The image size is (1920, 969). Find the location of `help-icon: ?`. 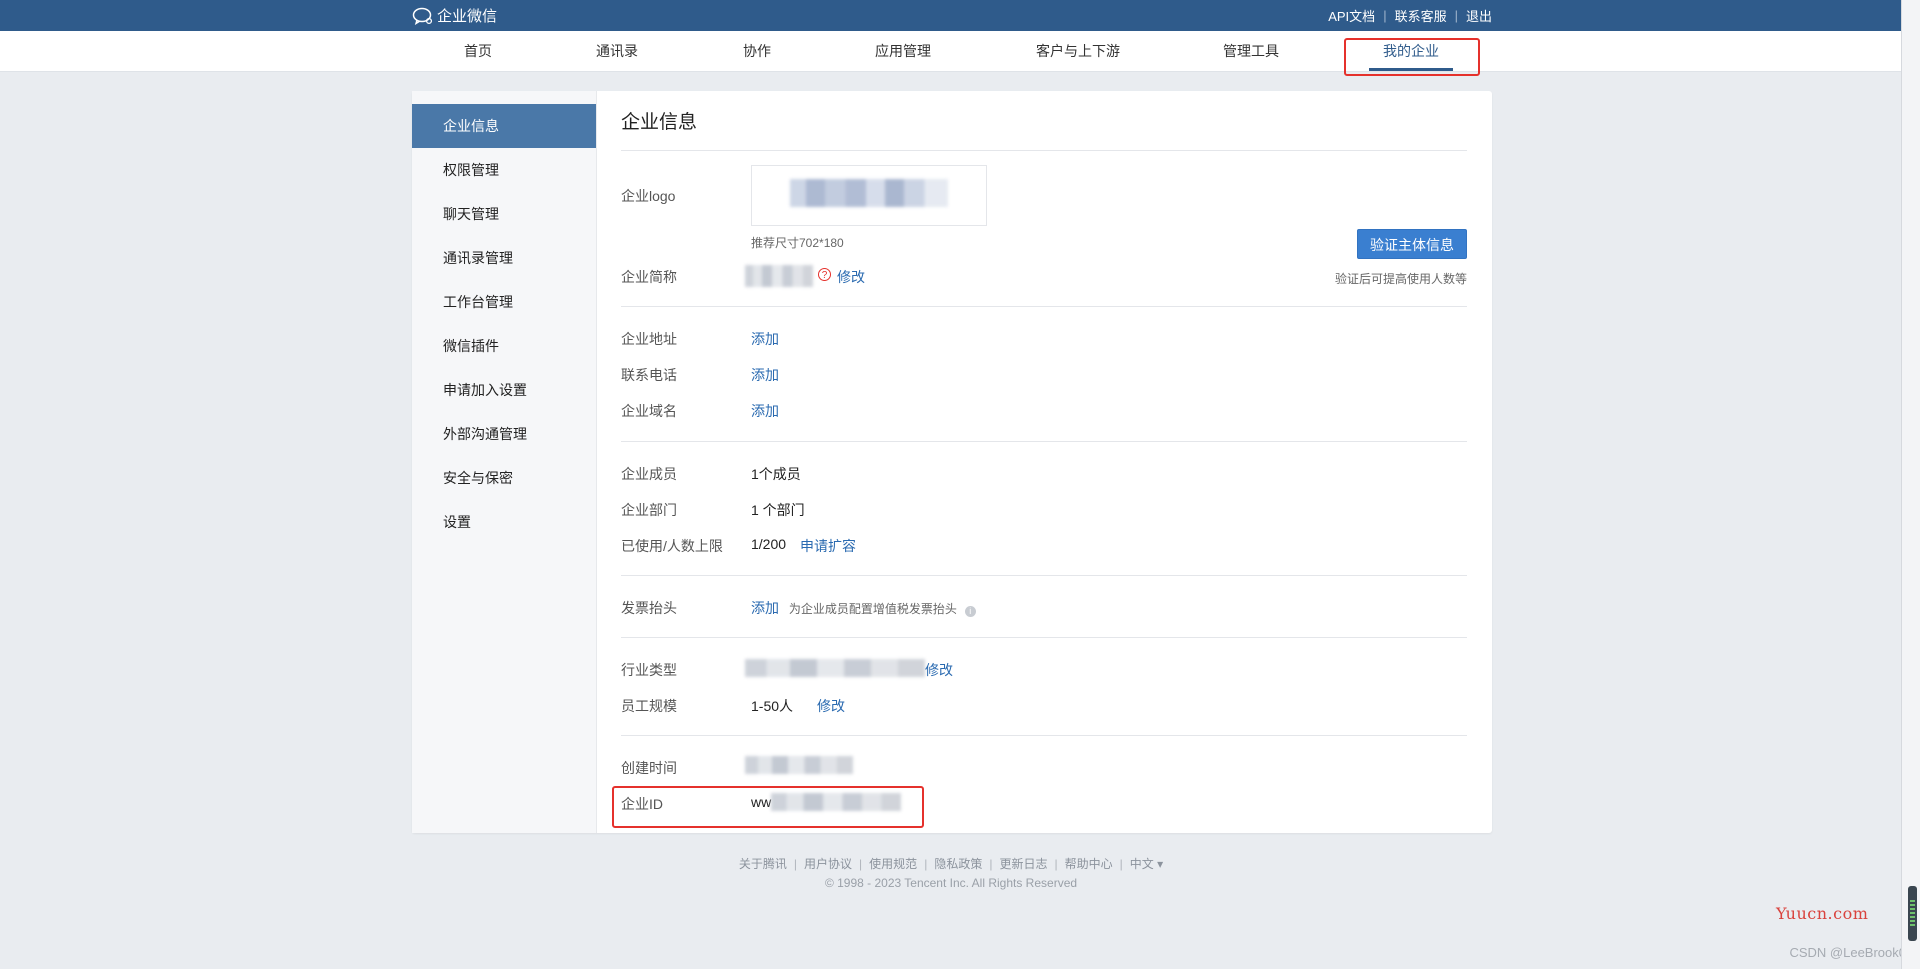

help-icon: ? is located at coordinates (824, 274).